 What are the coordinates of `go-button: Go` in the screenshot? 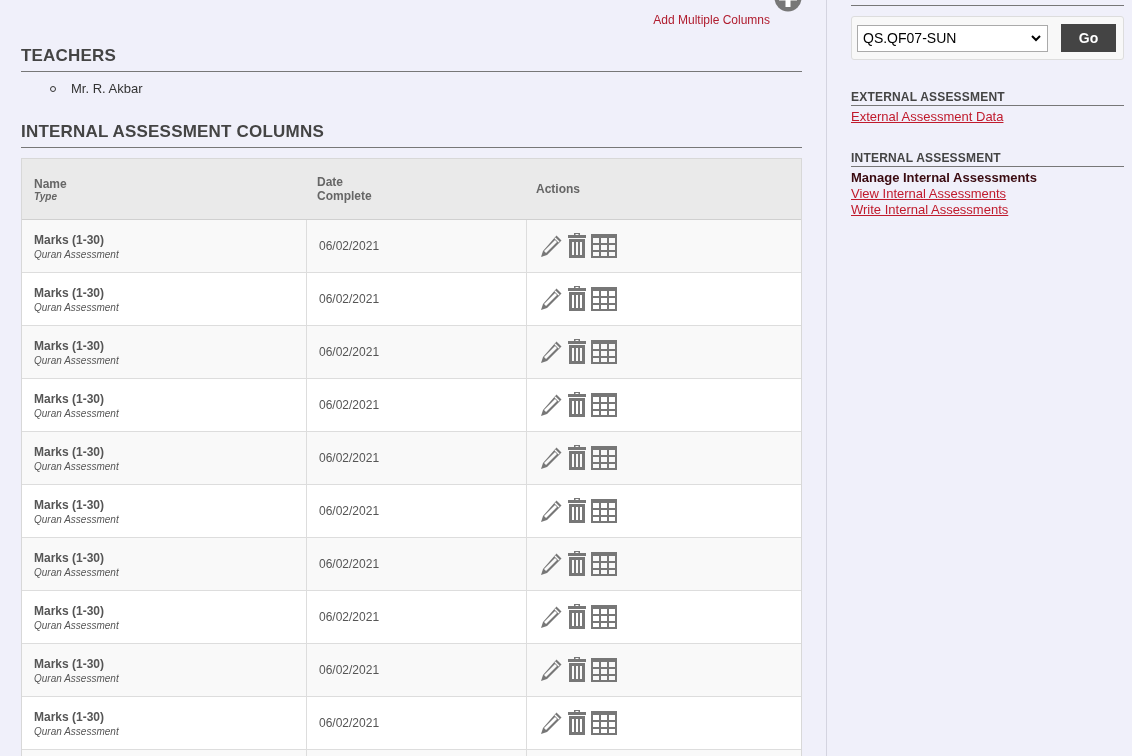 It's located at (1088, 38).